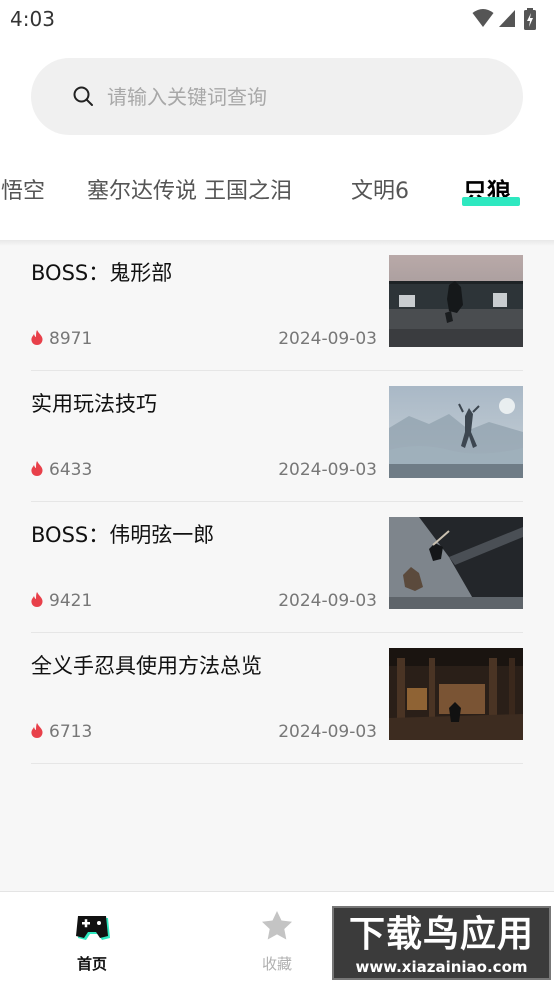 The width and height of the screenshot is (554, 984). I want to click on view-count-value: 9421, so click(71, 601).